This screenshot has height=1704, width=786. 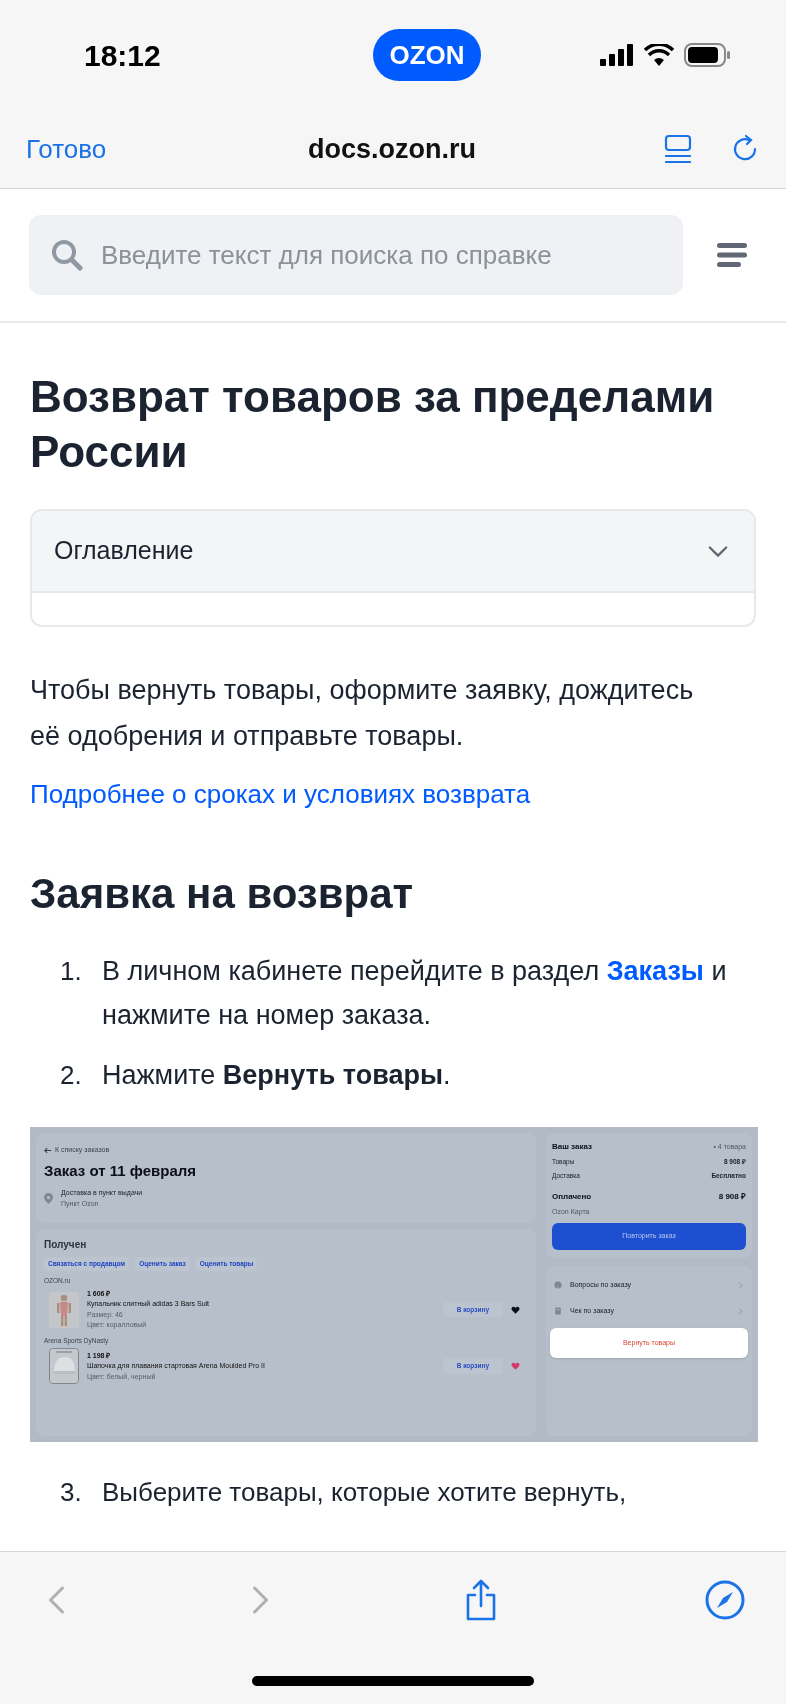 What do you see at coordinates (572, 1147) in the screenshot?
I see `summary-title: Ваш заказ` at bounding box center [572, 1147].